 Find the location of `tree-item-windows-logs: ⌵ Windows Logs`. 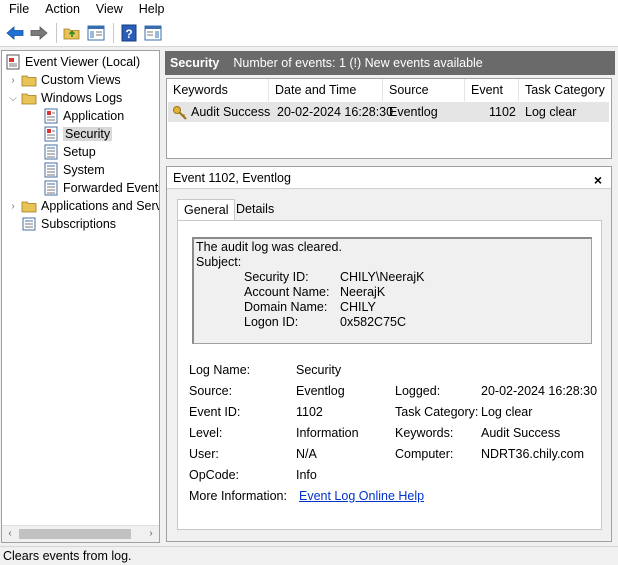

tree-item-windows-logs: ⌵ Windows Logs is located at coordinates (64, 98).